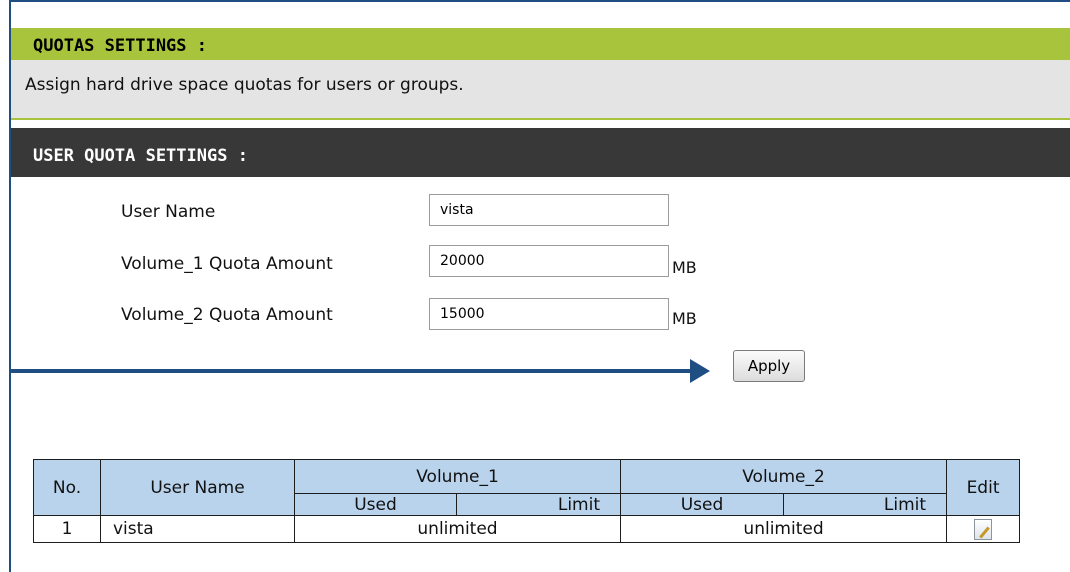  What do you see at coordinates (227, 315) in the screenshot?
I see `volume2-quota-label: Volume_2 Quota Amount` at bounding box center [227, 315].